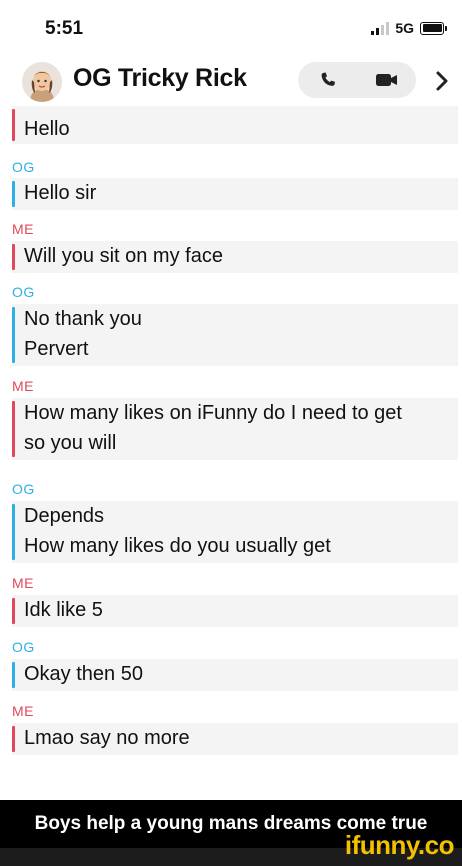 The image size is (462, 866). What do you see at coordinates (235, 675) in the screenshot?
I see `message-bubble: Okay then 50` at bounding box center [235, 675].